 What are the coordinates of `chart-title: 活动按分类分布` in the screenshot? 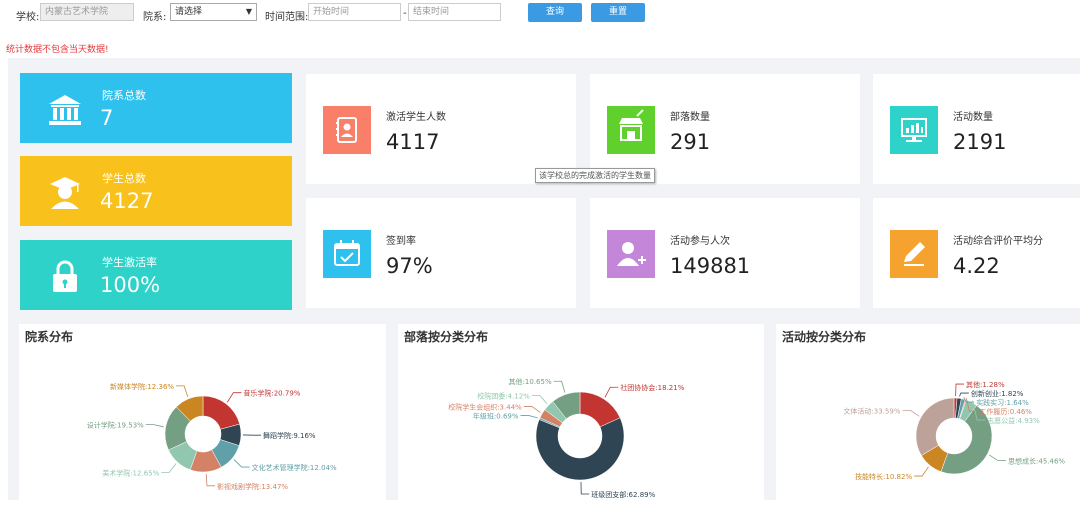 It's located at (824, 337).